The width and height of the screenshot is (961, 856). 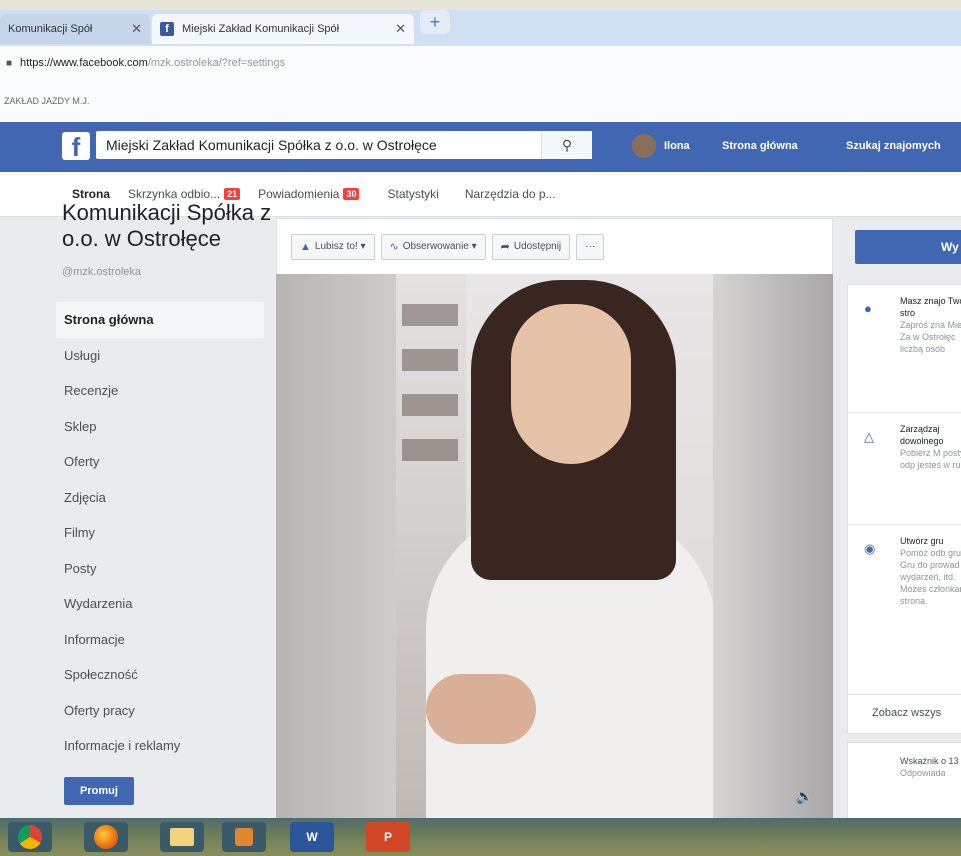 I want to click on sidebar-item-videos: Filmy, so click(x=160, y=533).